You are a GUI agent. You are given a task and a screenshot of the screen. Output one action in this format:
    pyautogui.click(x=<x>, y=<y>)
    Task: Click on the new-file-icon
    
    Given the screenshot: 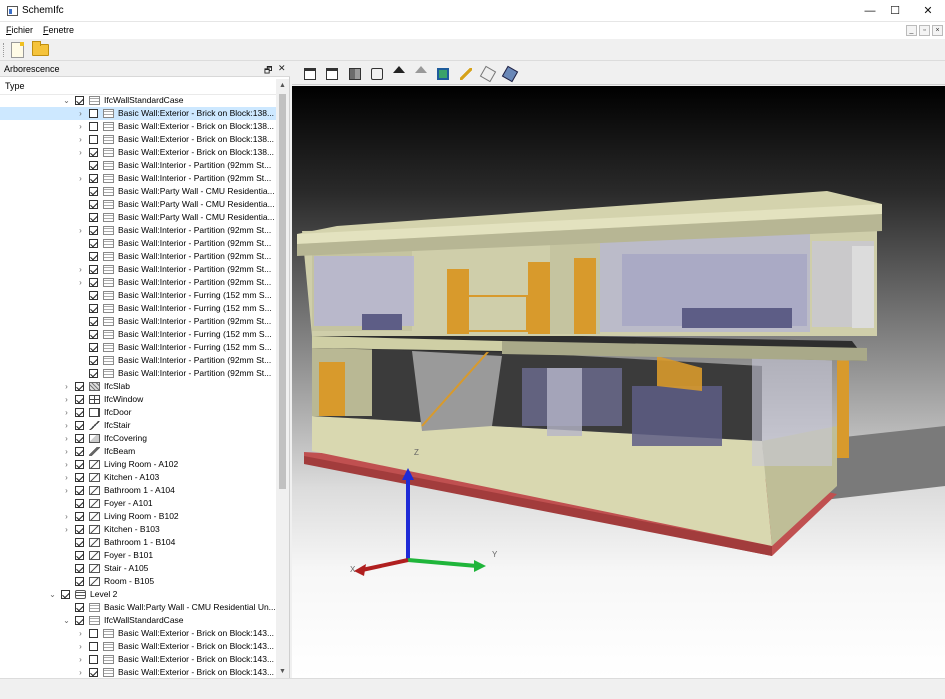 What is the action you would take?
    pyautogui.click(x=17, y=50)
    